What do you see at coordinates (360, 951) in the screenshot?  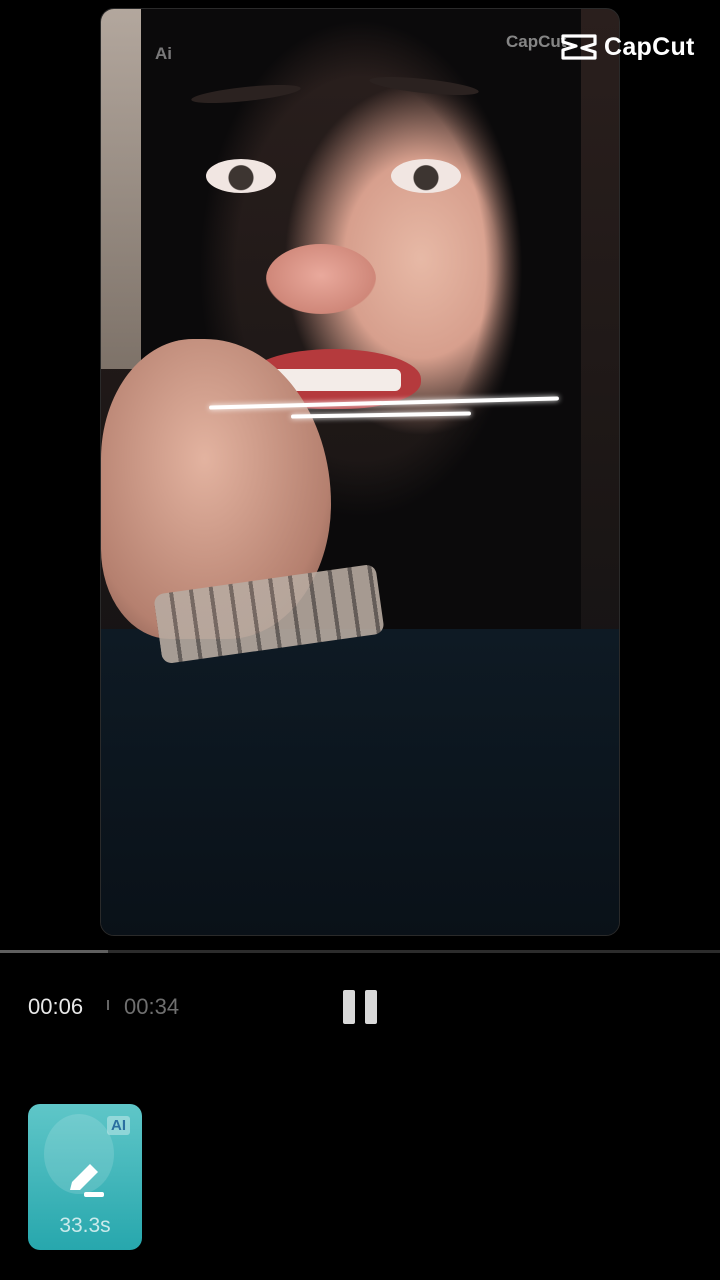 I see `playback-progress` at bounding box center [360, 951].